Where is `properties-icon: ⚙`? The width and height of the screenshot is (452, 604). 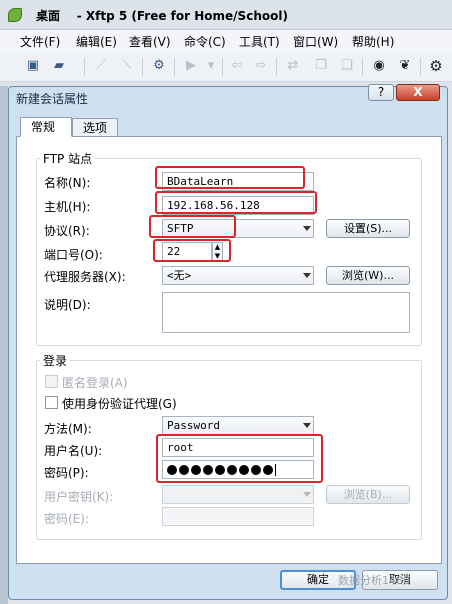 properties-icon: ⚙ is located at coordinates (159, 66).